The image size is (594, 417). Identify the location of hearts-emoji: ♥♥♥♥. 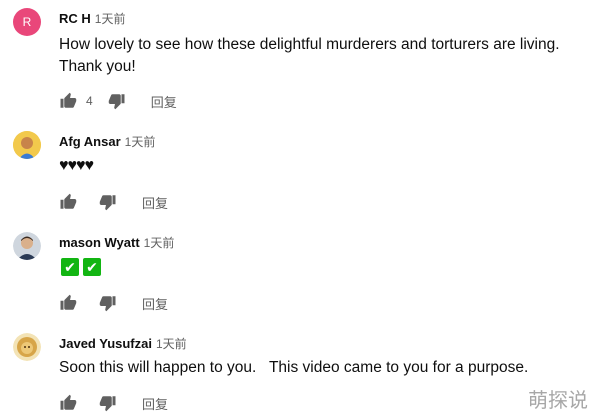
(76, 165).